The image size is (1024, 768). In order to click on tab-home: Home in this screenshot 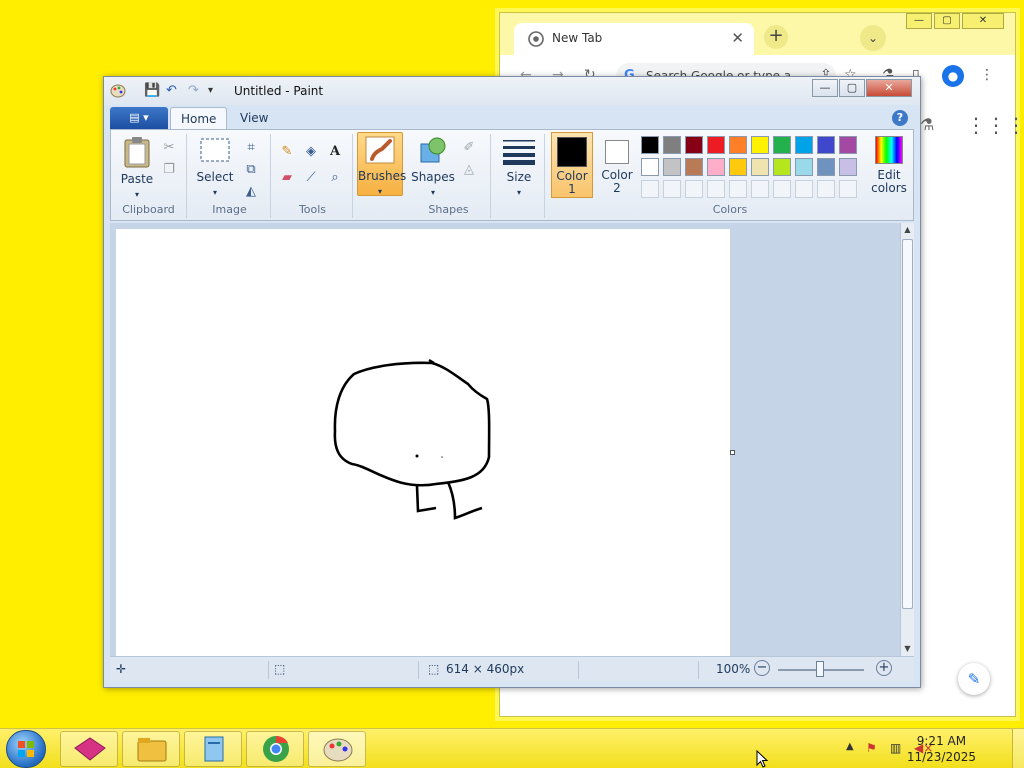, I will do `click(199, 118)`.